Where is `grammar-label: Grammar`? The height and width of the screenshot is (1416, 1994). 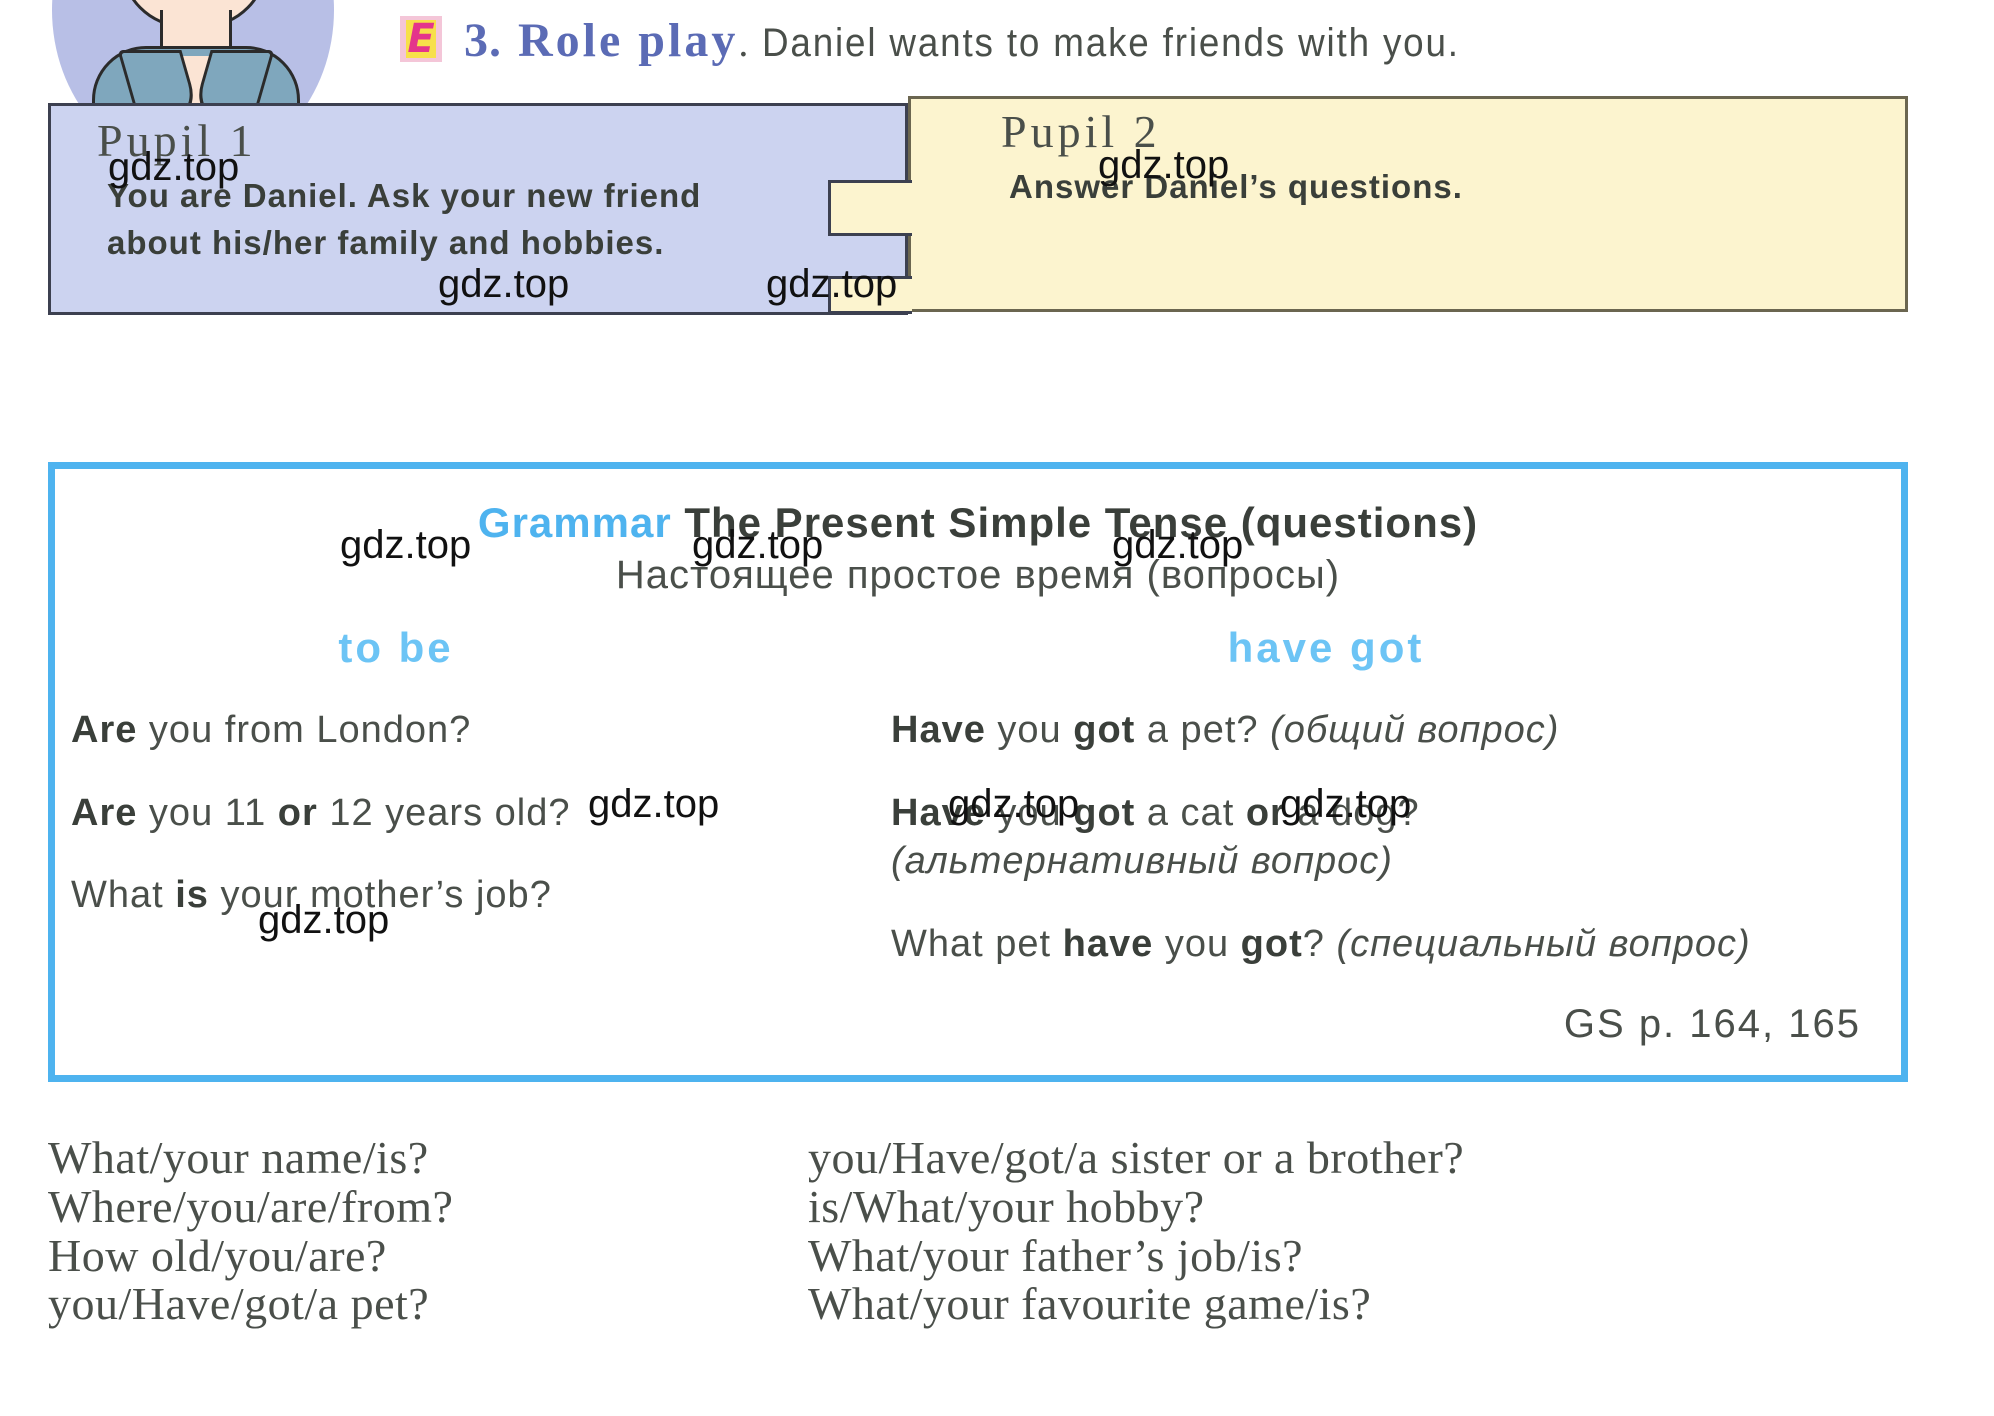
grammar-label: Grammar is located at coordinates (574, 522).